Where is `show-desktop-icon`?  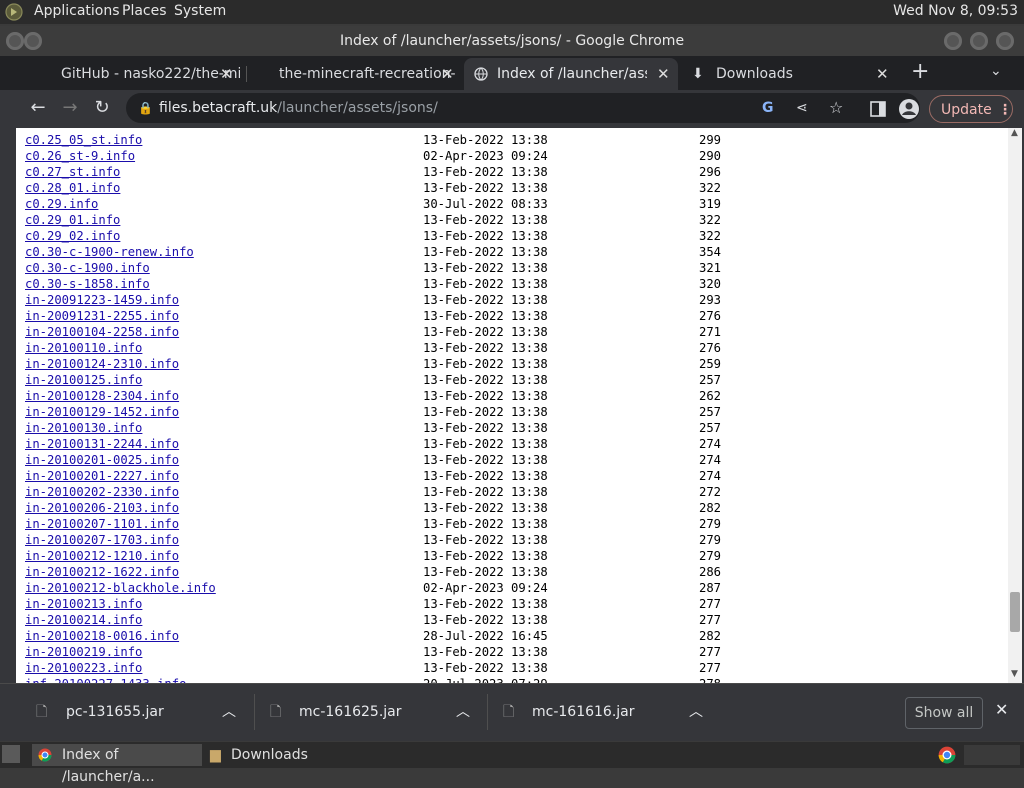 show-desktop-icon is located at coordinates (11, 754).